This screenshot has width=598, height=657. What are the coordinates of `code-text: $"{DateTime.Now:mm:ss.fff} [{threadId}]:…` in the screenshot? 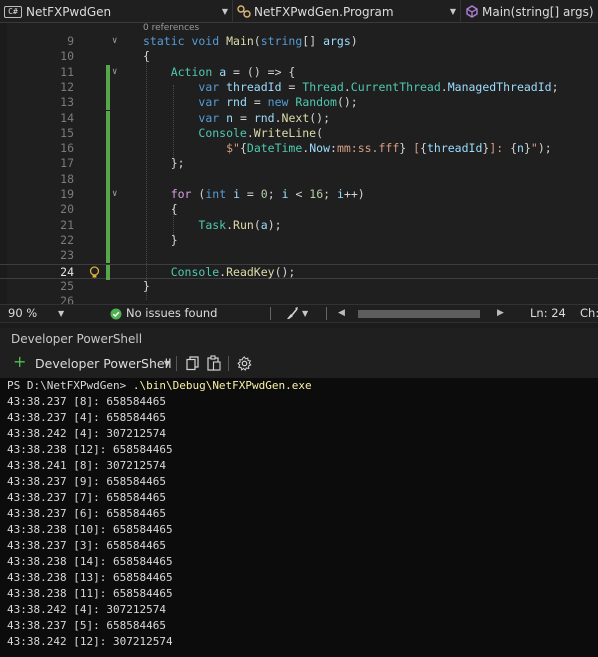 It's located at (389, 148).